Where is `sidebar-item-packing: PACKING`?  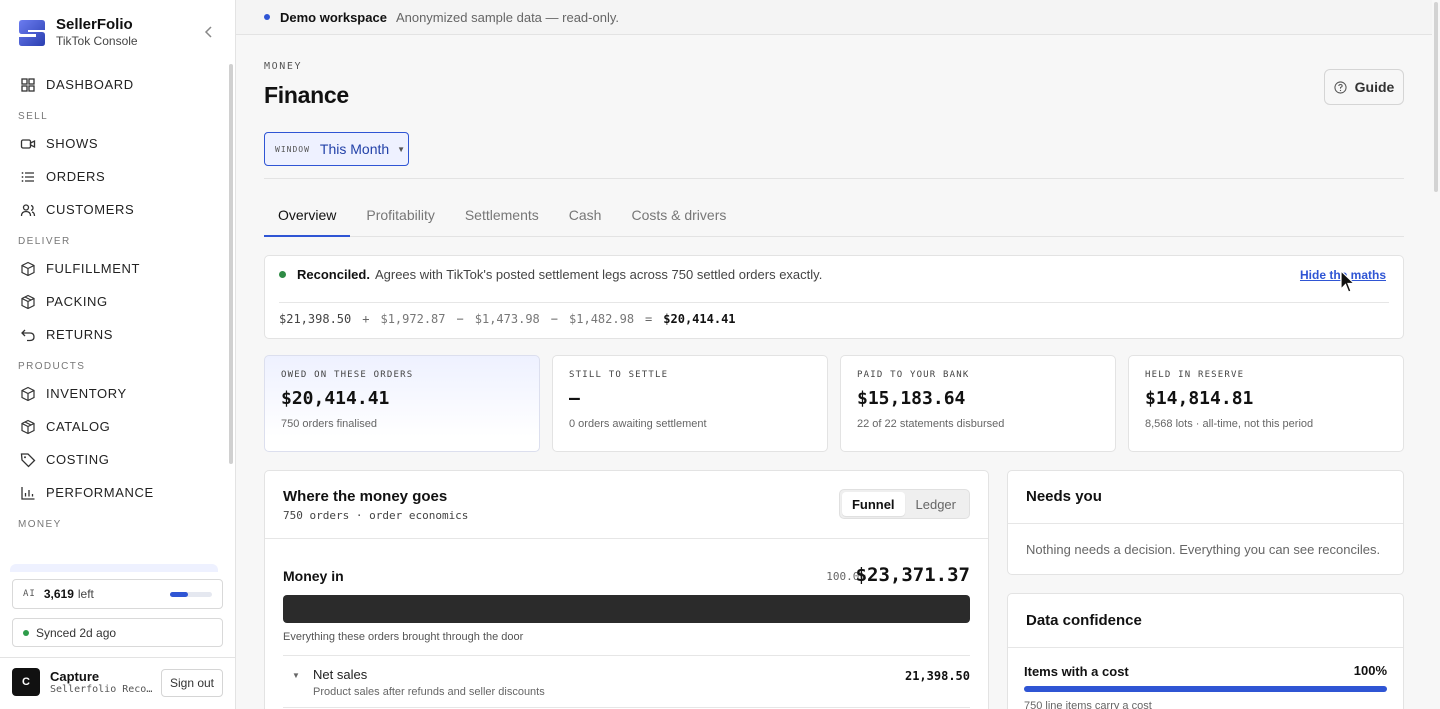 sidebar-item-packing: PACKING is located at coordinates (115, 301).